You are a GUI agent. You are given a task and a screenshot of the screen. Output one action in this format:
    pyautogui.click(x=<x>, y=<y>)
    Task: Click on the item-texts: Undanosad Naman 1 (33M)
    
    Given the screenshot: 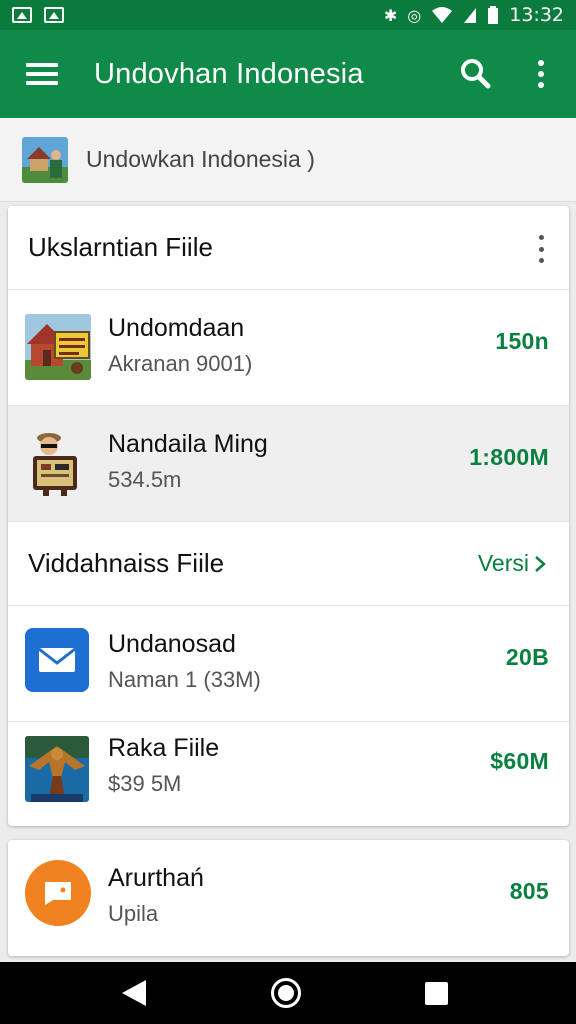 What is the action you would take?
    pyautogui.click(x=184, y=662)
    